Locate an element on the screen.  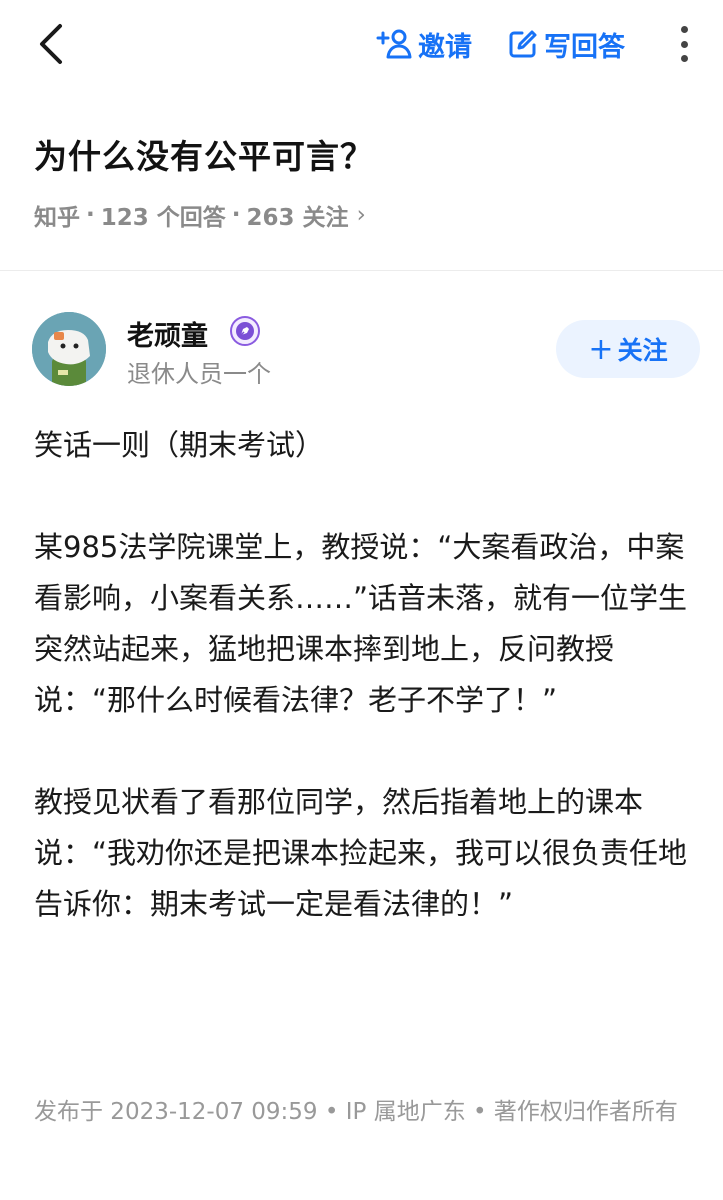
follow-button: + 关注 is located at coordinates (628, 349).